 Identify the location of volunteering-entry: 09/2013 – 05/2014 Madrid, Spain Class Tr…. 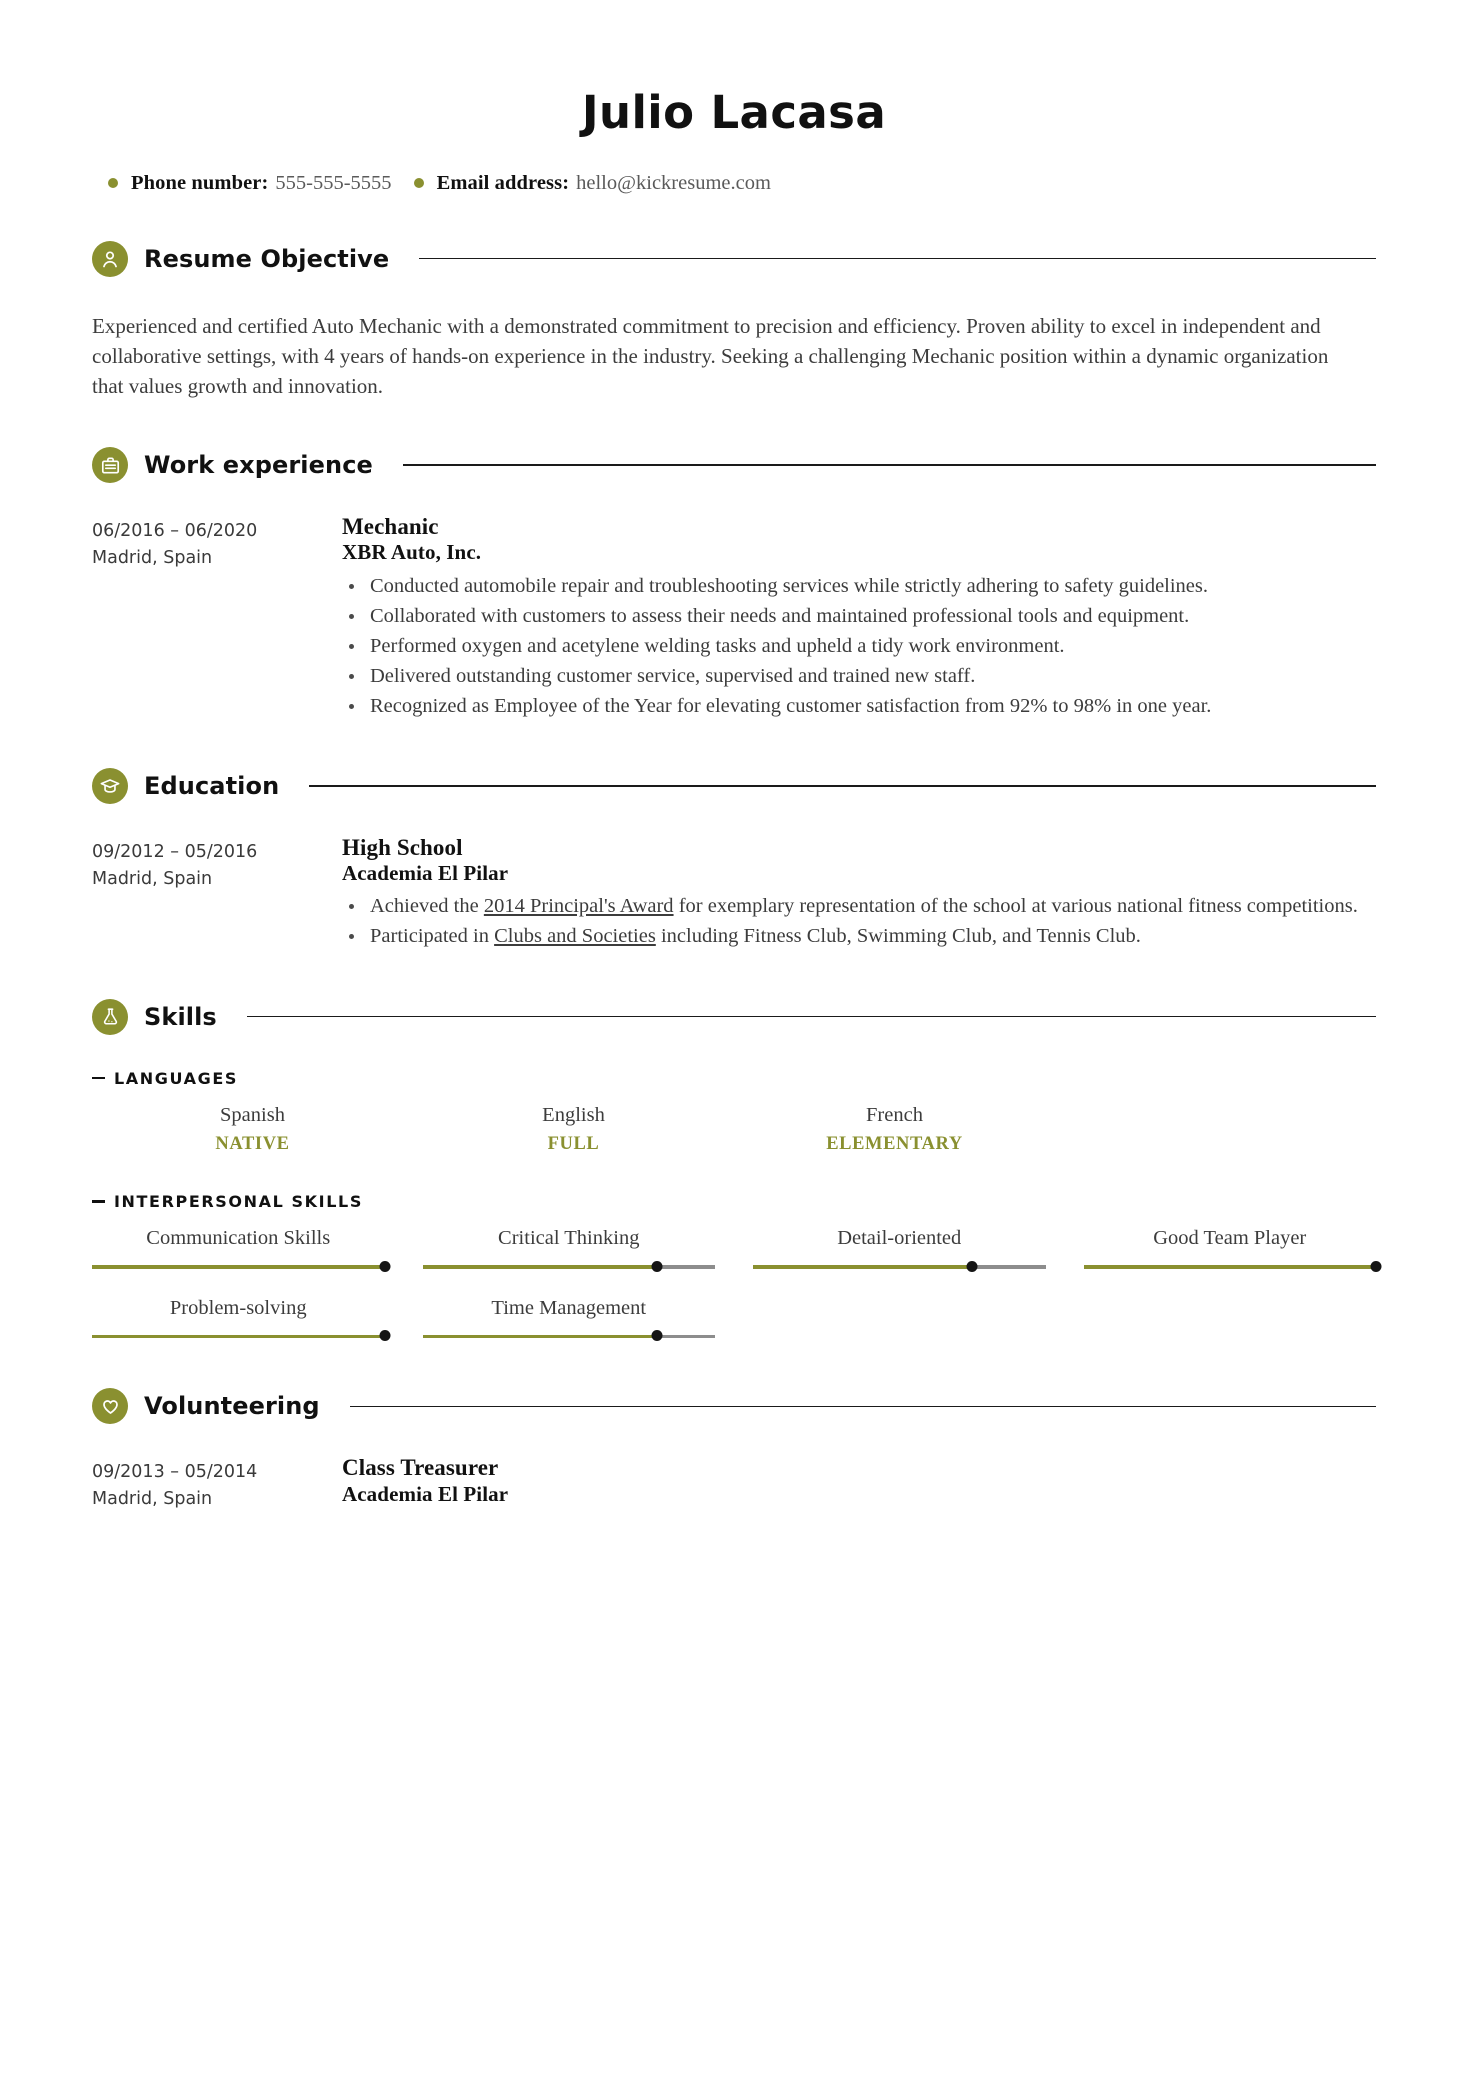
(734, 1483).